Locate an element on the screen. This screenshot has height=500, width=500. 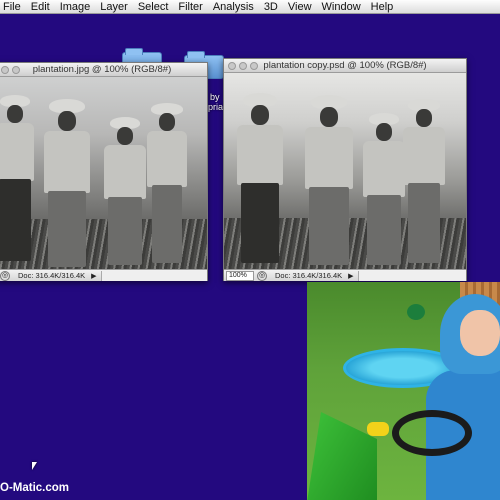
menu-3d: 3D is located at coordinates (271, 7).